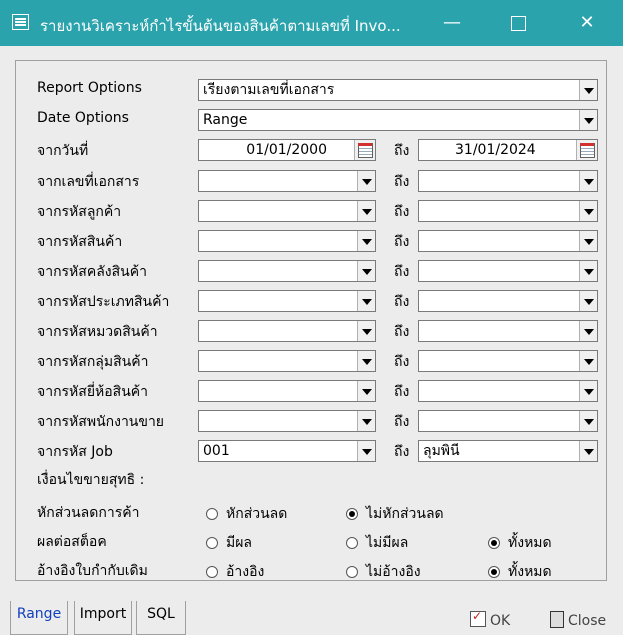 This screenshot has height=635, width=623. What do you see at coordinates (508, 150) in the screenshot?
I see `date-to-input: 31/01/2024` at bounding box center [508, 150].